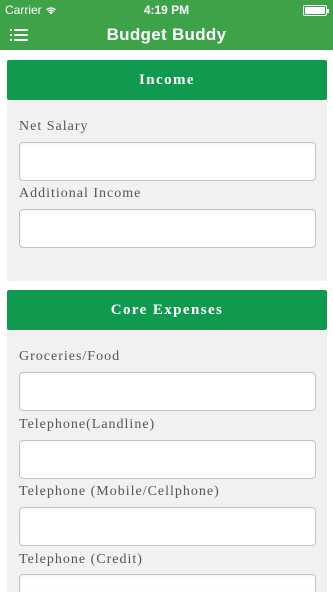  I want to click on status-time: 4:19 PM, so click(166, 10).